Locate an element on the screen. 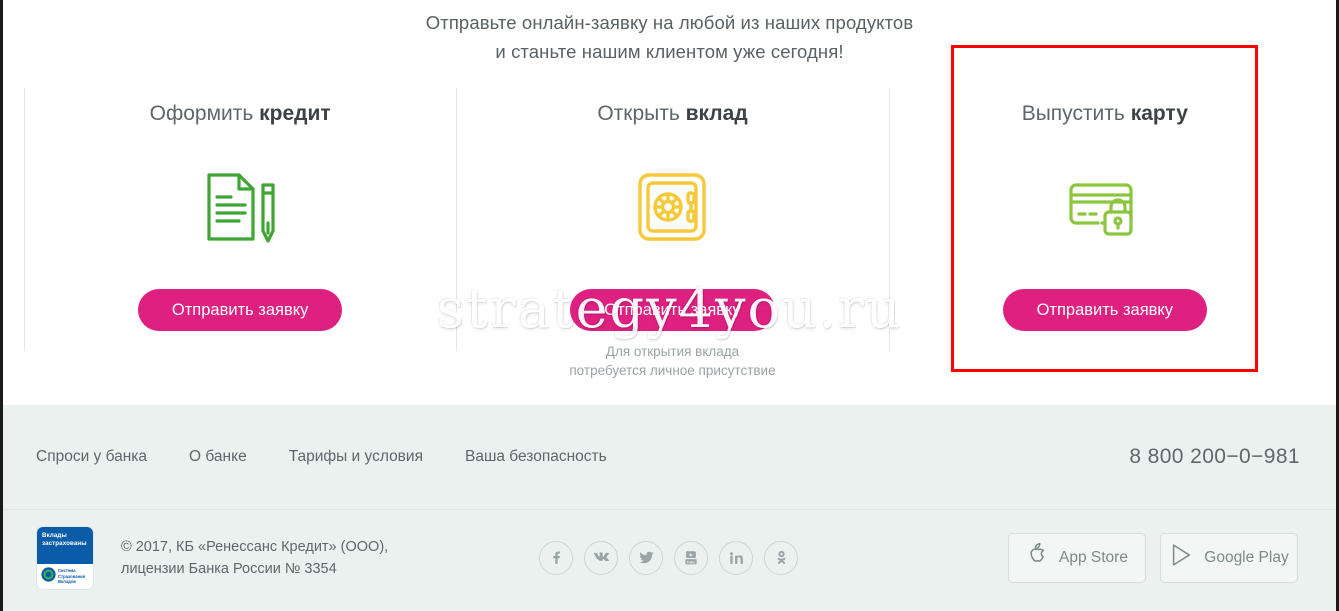 The image size is (1339, 611). card-title-deposit: Открыть вклад is located at coordinates (672, 114).